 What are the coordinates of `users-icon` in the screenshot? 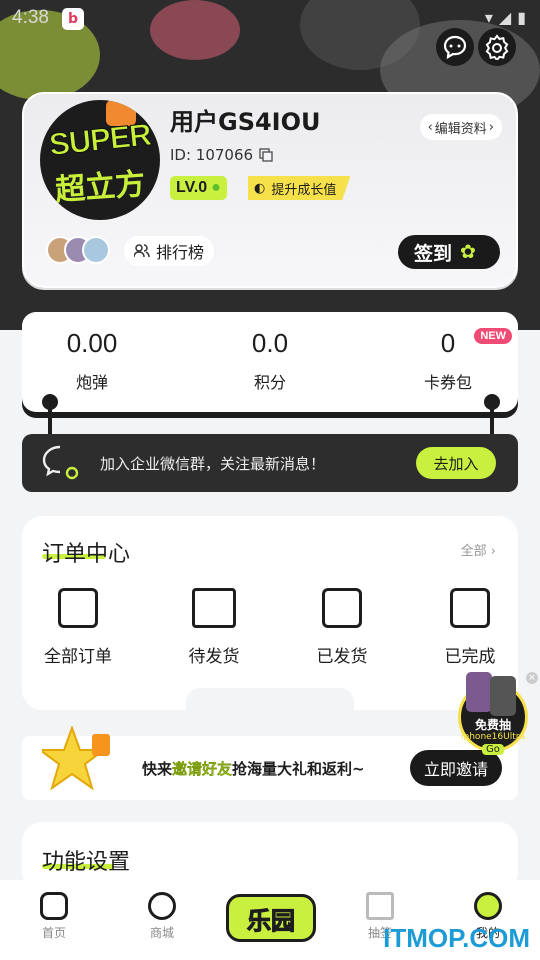 It's located at (142, 251).